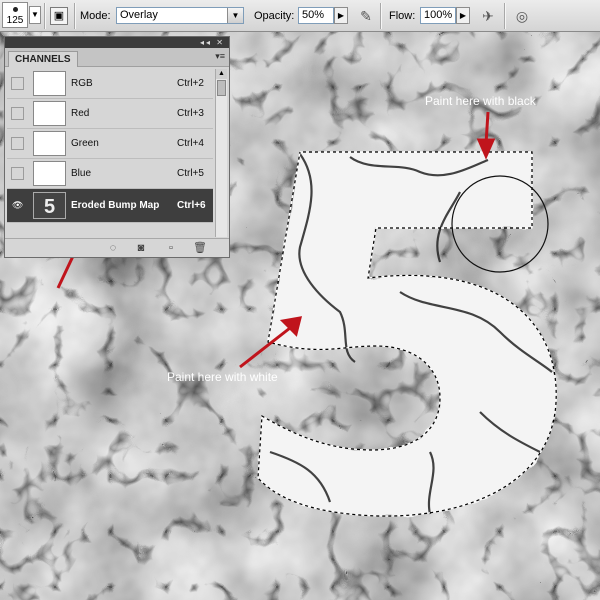 The height and width of the screenshot is (600, 600). What do you see at coordinates (190, 113) in the screenshot?
I see `channel-shortcut: Ctrl+3` at bounding box center [190, 113].